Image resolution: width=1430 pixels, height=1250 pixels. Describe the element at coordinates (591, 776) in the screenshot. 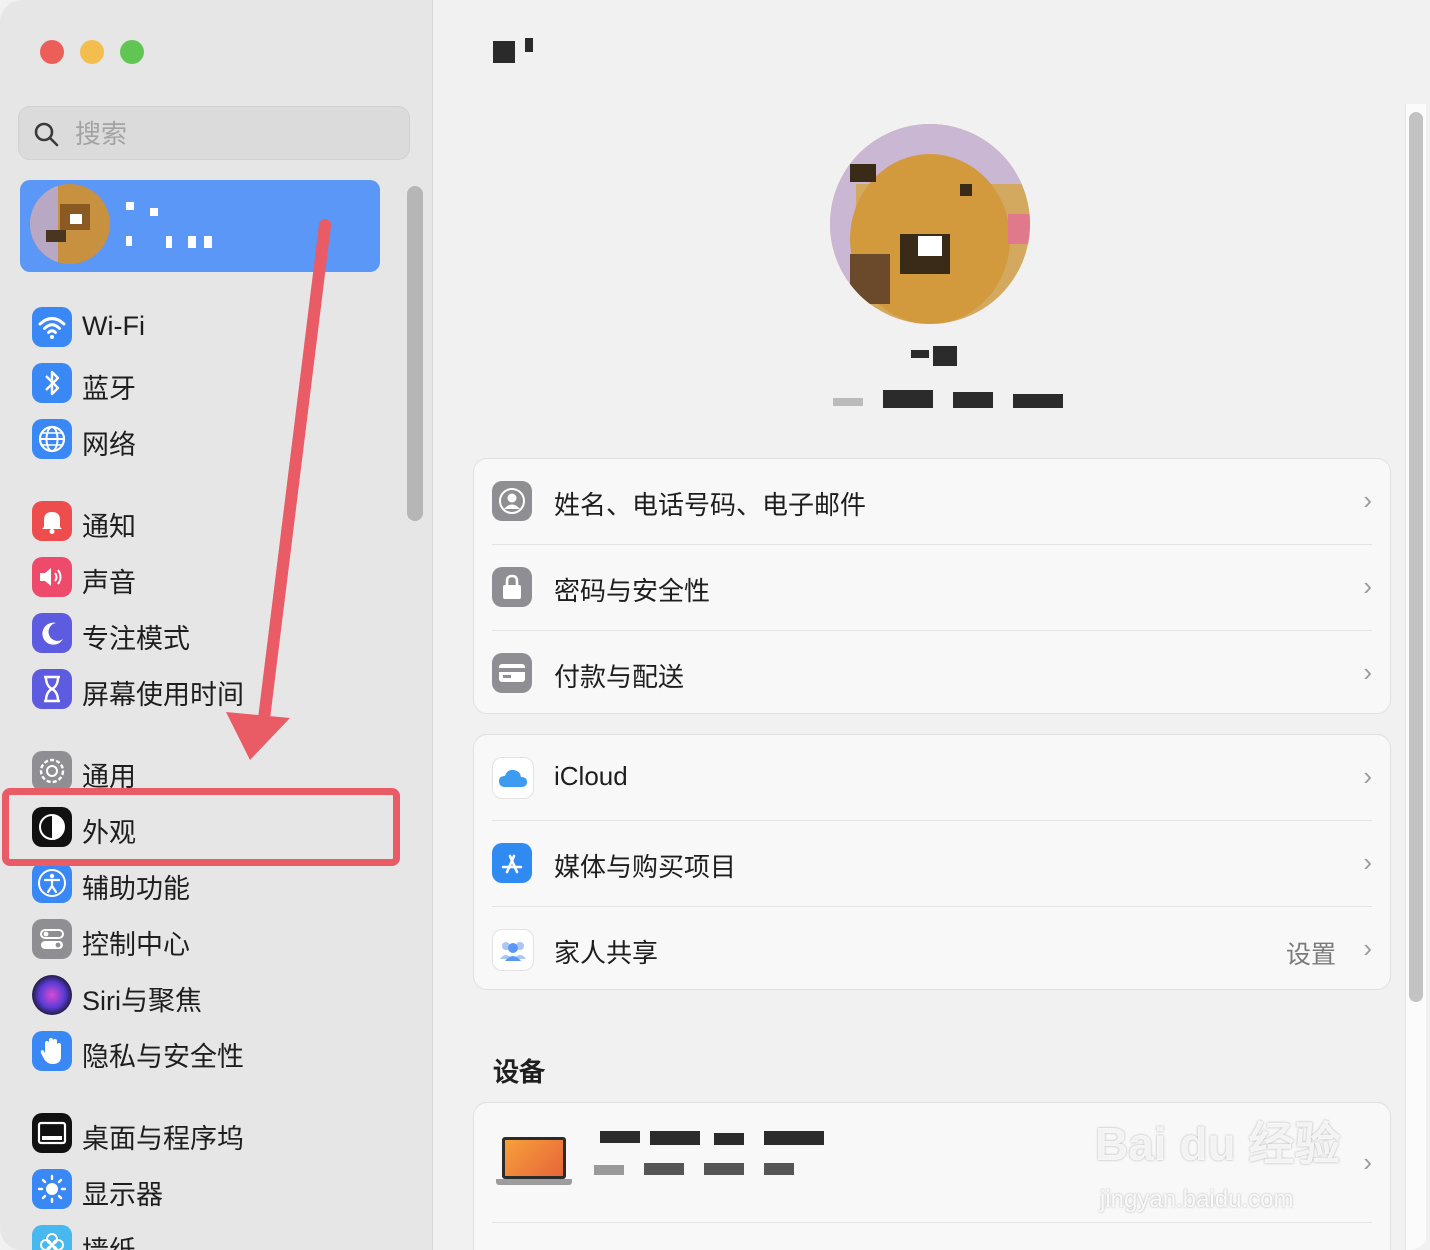

I see `row-label: iCloud` at that location.